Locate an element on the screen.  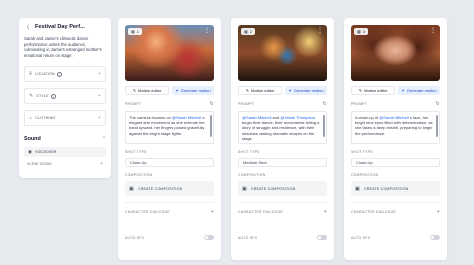
shot-number: 1 is located at coordinates (138, 31).